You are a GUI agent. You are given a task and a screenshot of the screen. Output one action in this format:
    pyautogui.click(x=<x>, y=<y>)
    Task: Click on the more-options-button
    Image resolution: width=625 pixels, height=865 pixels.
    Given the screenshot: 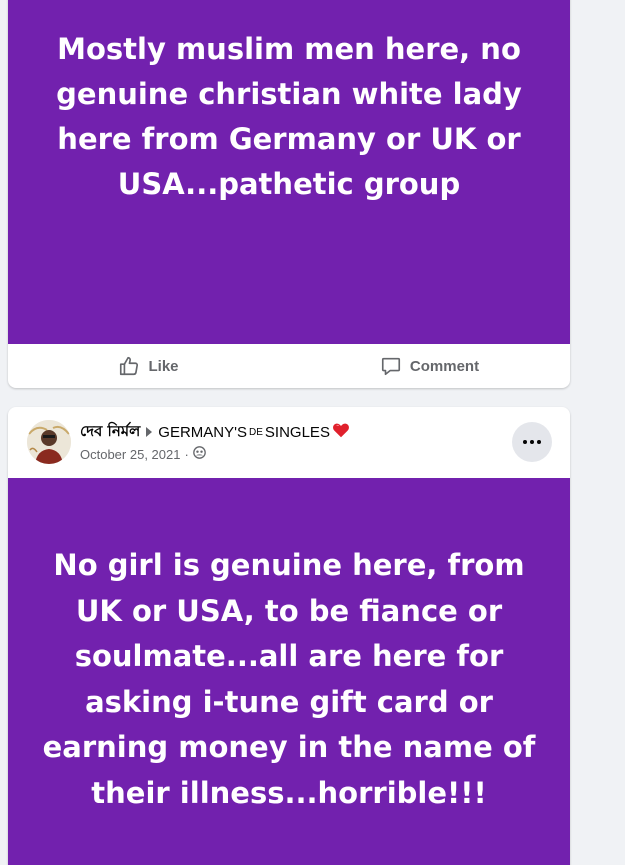 What is the action you would take?
    pyautogui.click(x=532, y=442)
    